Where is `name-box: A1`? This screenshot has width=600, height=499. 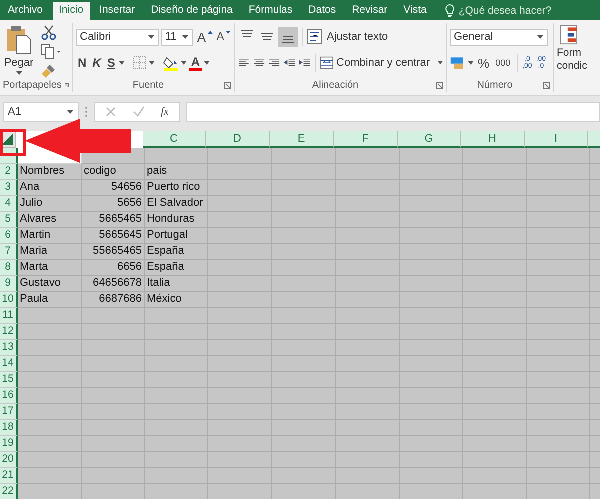
name-box: A1 is located at coordinates (41, 112).